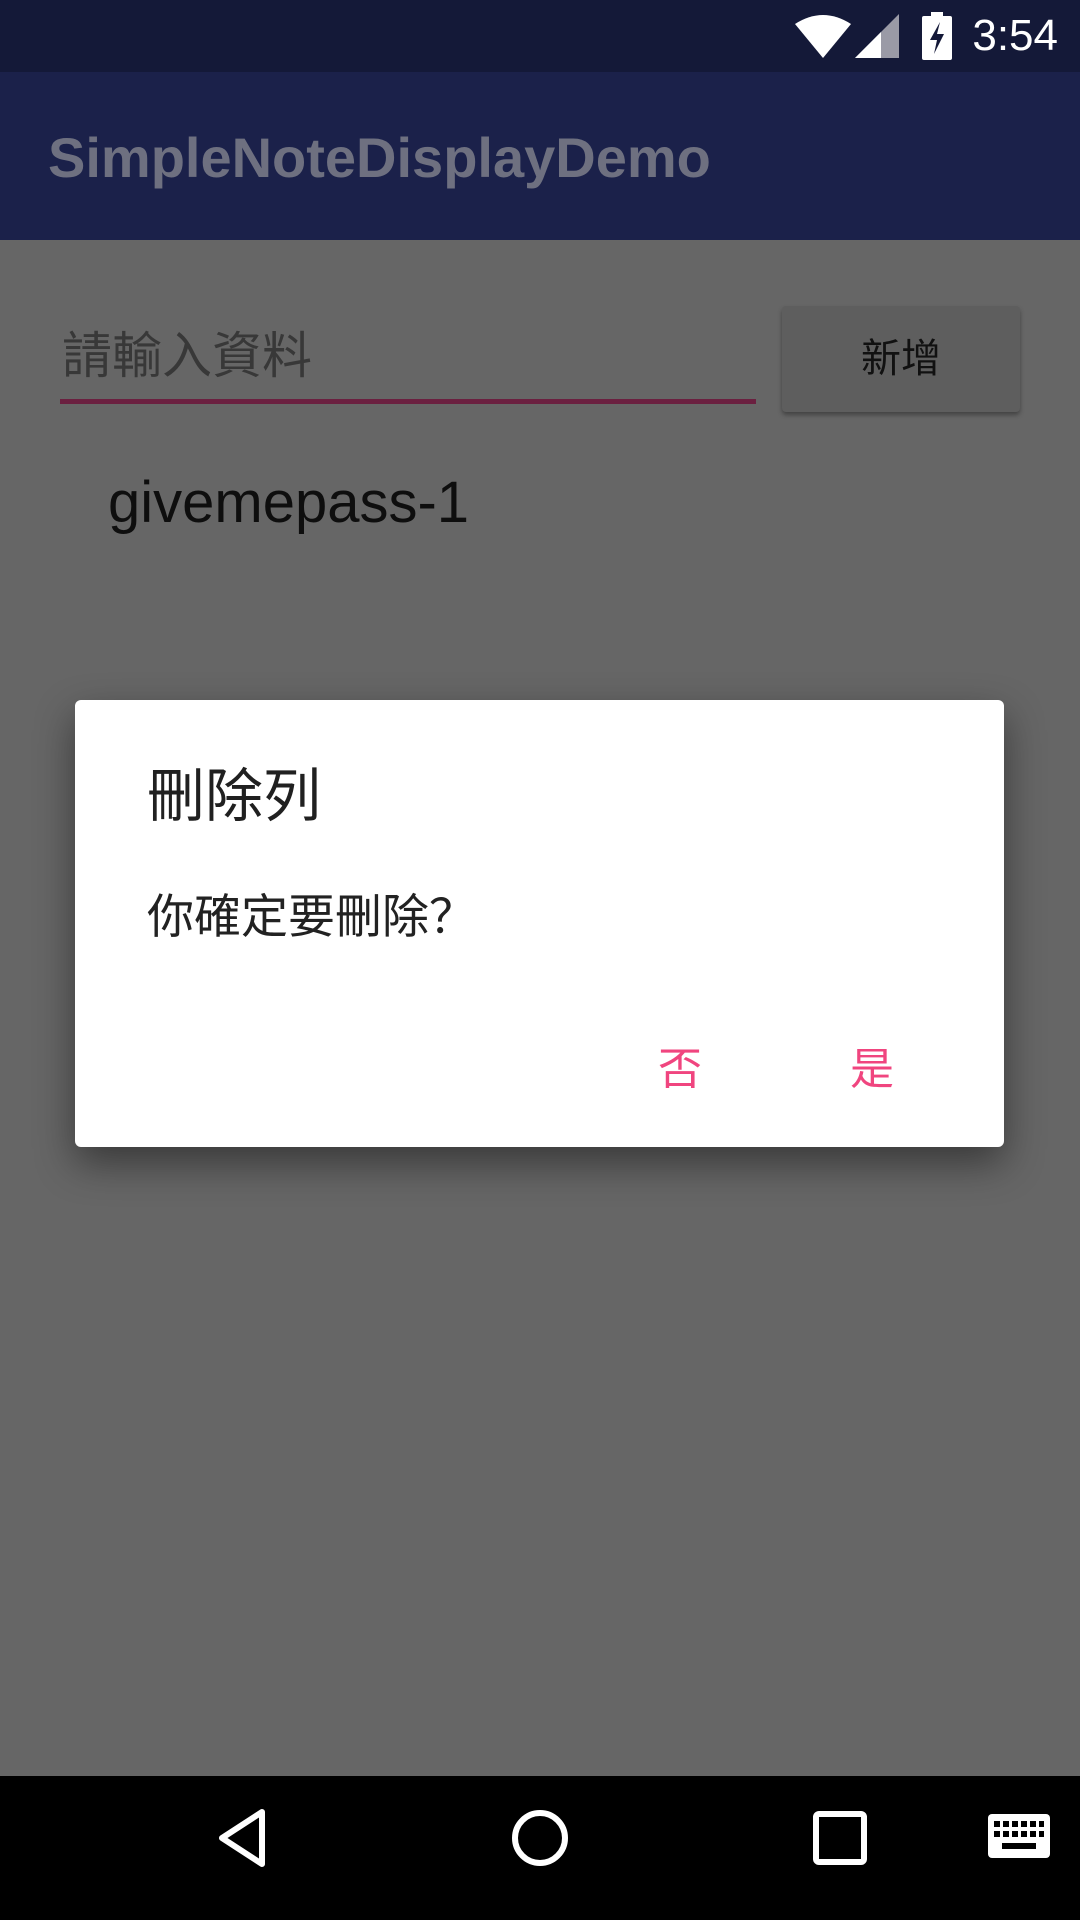 This screenshot has height=1920, width=1080. I want to click on app-title: SimpleNoteDisplayDemo, so click(379, 157).